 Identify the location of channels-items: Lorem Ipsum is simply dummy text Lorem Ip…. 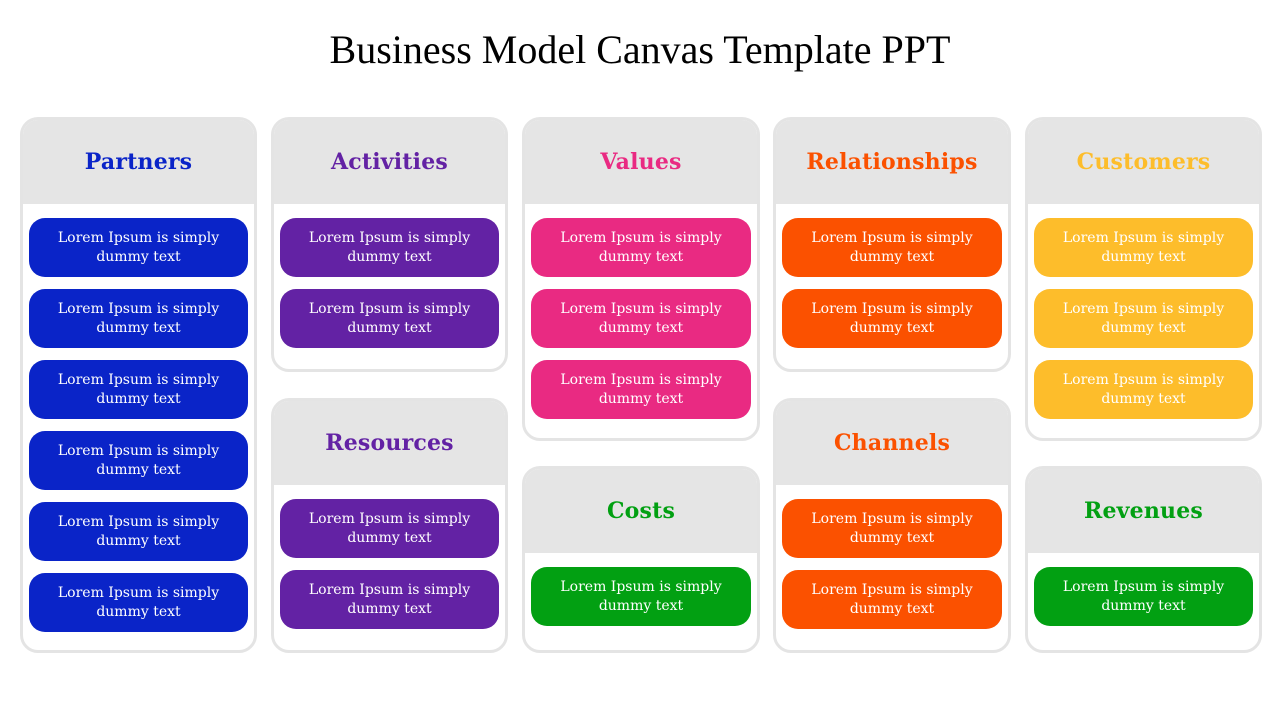
(892, 557).